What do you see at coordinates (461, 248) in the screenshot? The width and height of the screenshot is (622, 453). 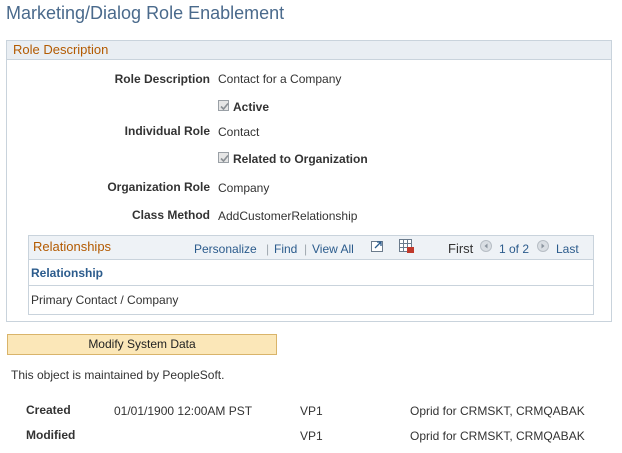 I see `first-label: First` at bounding box center [461, 248].